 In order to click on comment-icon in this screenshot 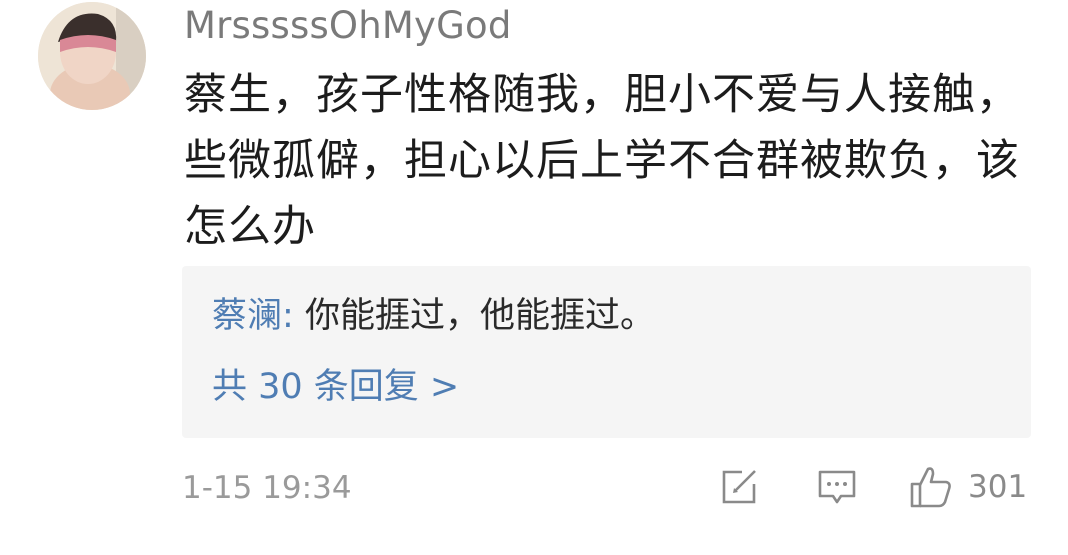, I will do `click(837, 487)`.